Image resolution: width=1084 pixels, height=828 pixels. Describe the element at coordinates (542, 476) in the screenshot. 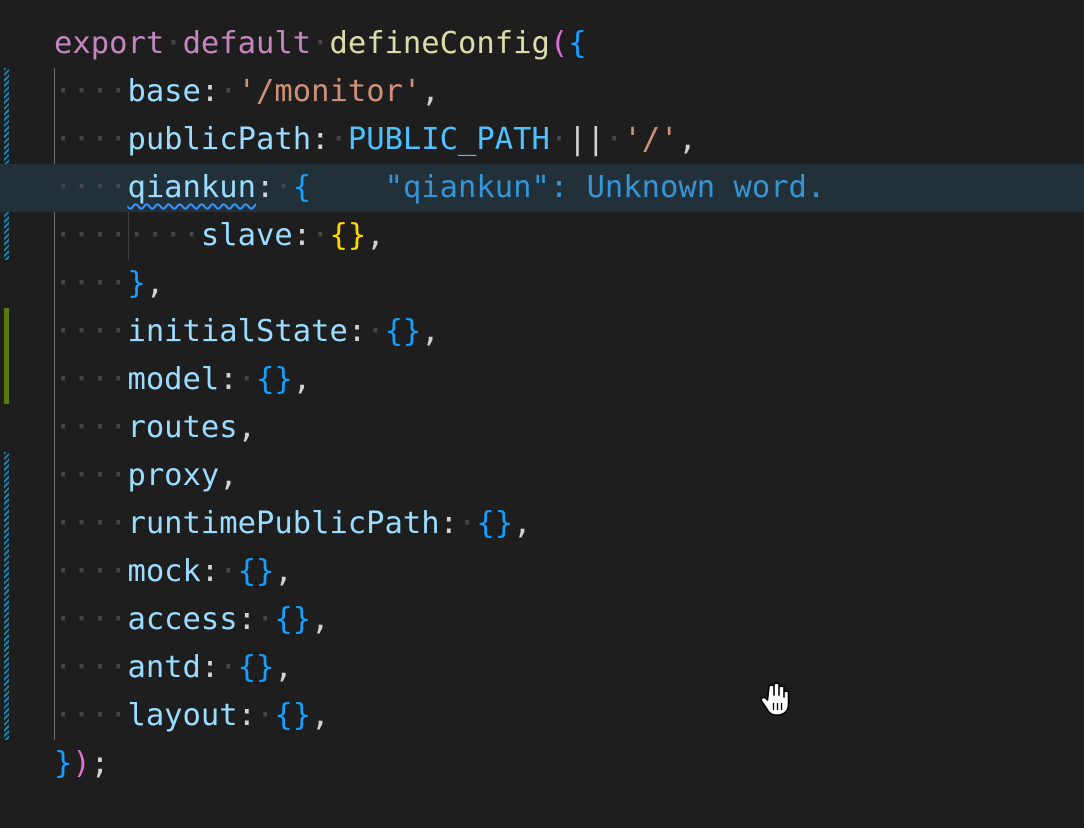

I see `code-line: ····proxy,` at that location.